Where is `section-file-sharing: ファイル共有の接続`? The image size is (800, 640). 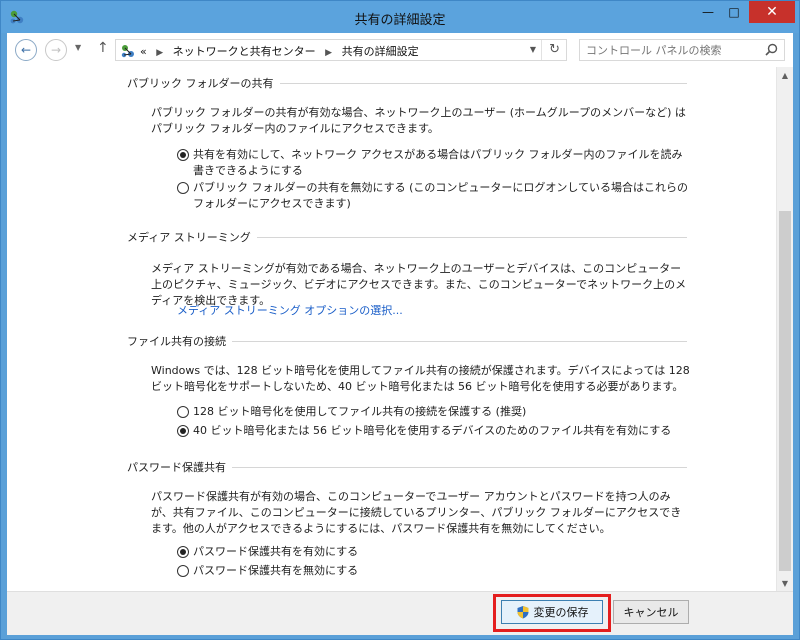
section-file-sharing: ファイル共有の接続 is located at coordinates (407, 341).